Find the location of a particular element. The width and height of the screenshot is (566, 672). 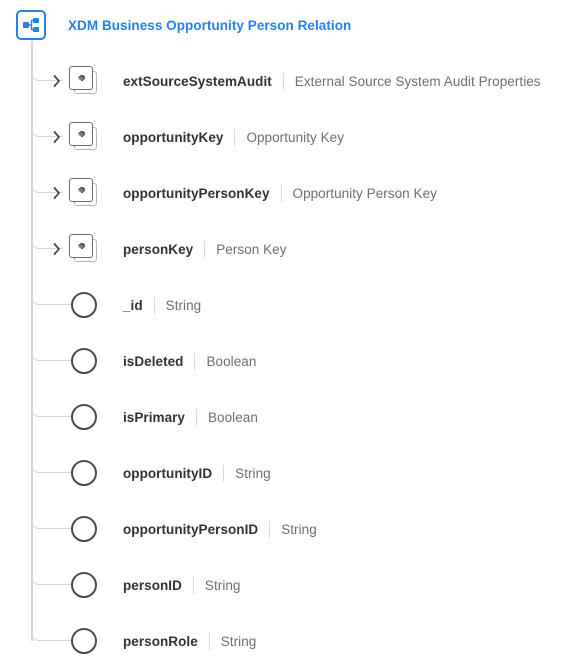

tree-row: opportunityPersonID String is located at coordinates (283, 529).